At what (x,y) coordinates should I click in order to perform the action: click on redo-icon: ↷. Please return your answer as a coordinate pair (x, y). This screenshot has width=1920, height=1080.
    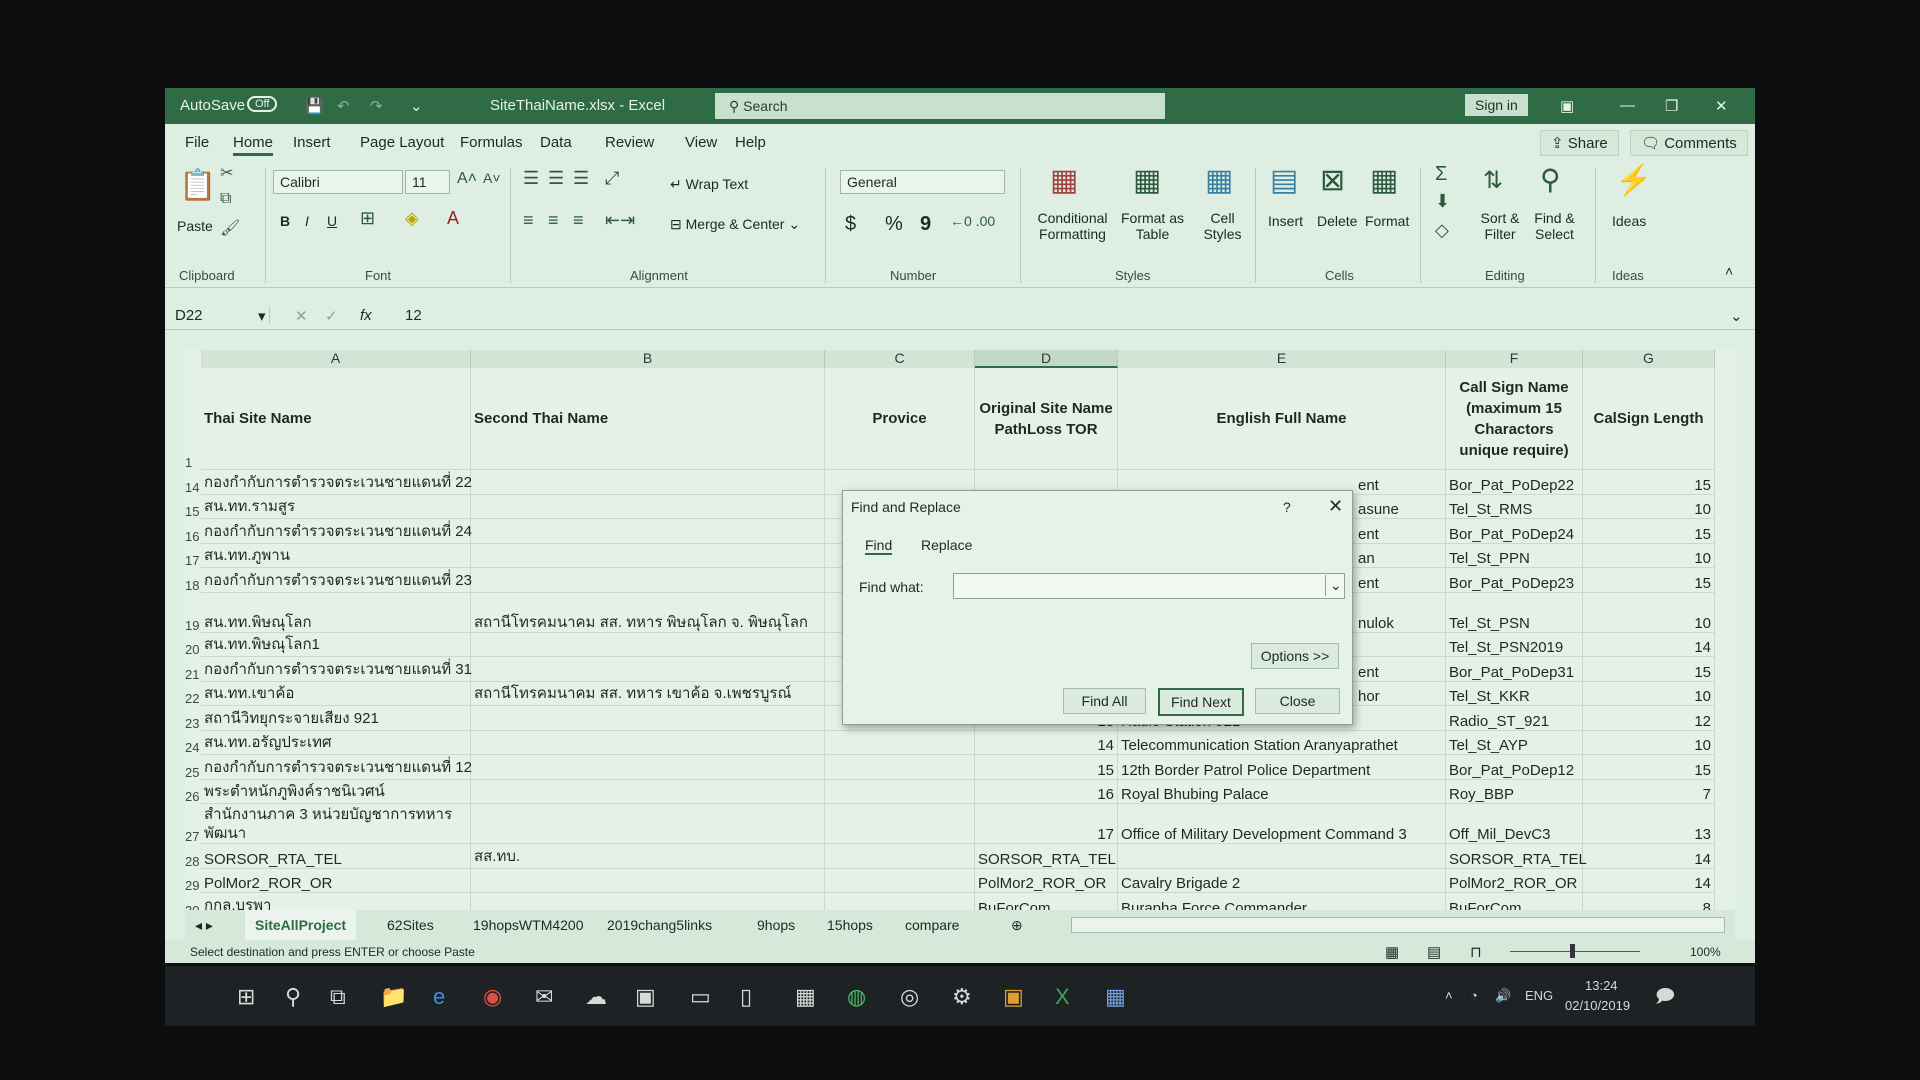
    Looking at the image, I should click on (376, 106).